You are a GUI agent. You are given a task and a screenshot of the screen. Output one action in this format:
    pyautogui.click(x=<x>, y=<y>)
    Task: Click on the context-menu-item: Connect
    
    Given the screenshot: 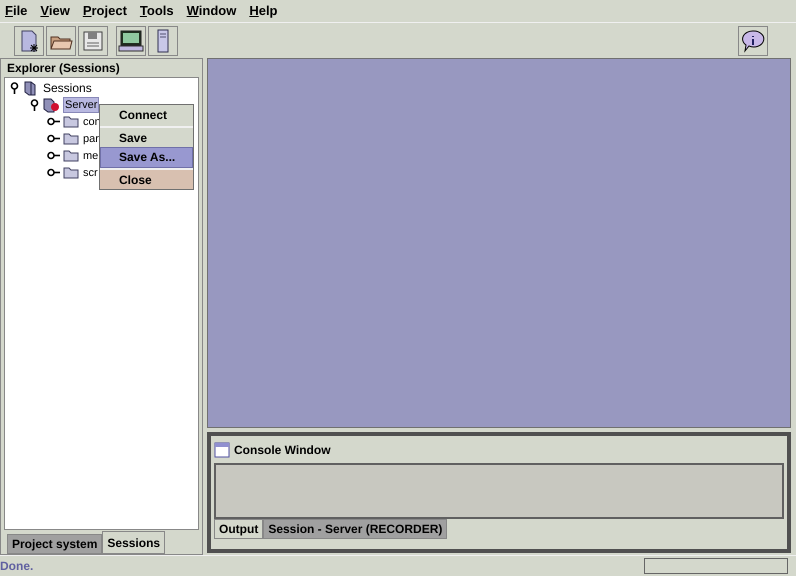 What is the action you would take?
    pyautogui.click(x=146, y=115)
    